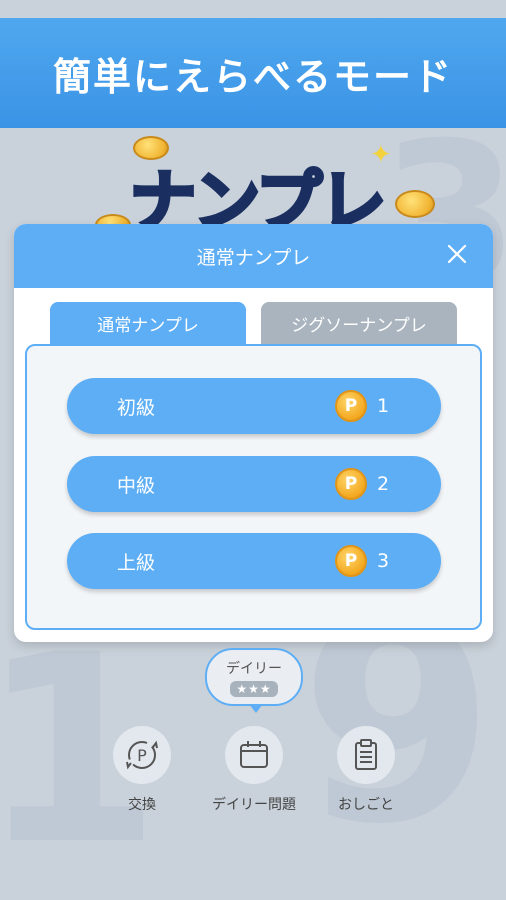 This screenshot has width=506, height=900. I want to click on tab-jigsaw: ジグソーナンプレ, so click(359, 323).